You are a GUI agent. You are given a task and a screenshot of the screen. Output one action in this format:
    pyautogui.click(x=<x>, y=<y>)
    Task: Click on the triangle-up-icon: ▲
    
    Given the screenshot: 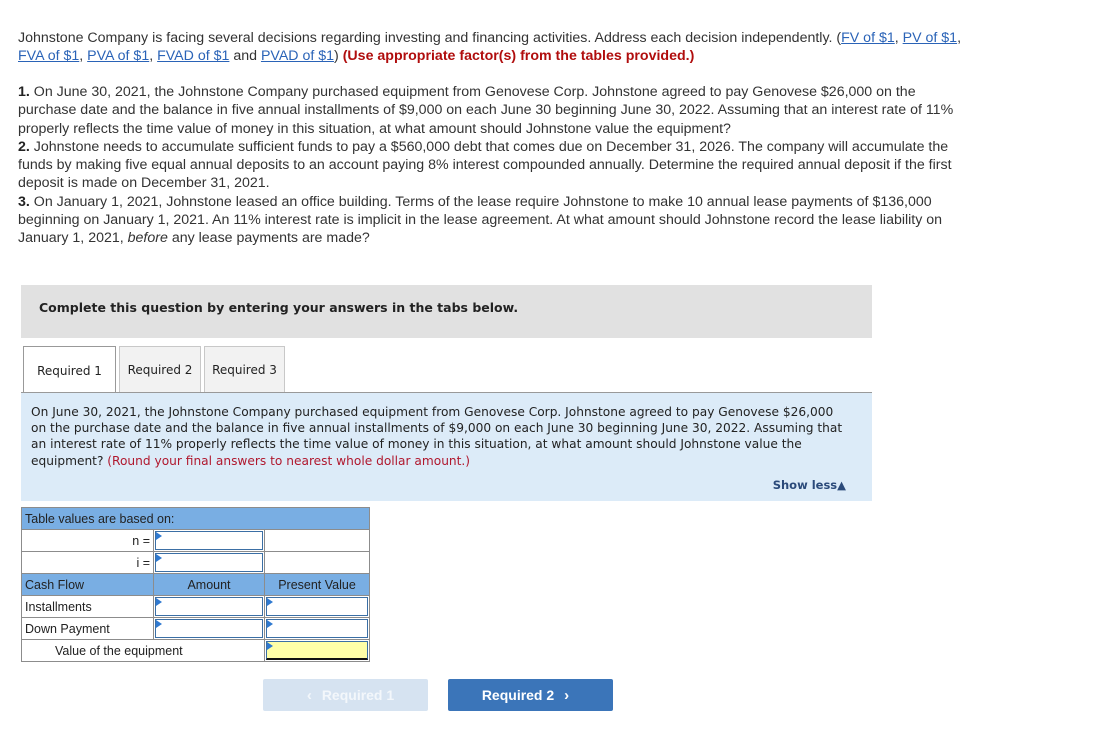 What is the action you would take?
    pyautogui.click(x=841, y=485)
    